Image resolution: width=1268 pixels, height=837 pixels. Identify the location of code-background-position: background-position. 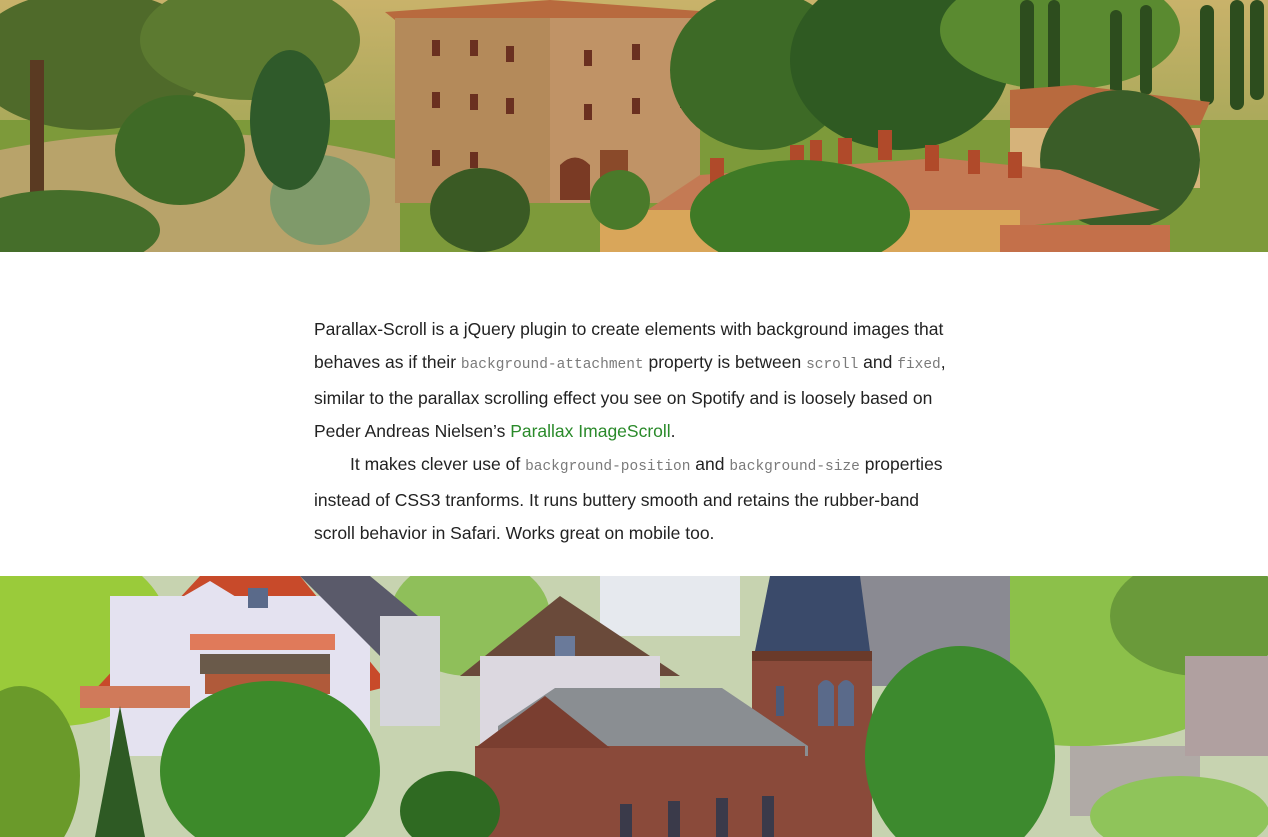
(608, 467).